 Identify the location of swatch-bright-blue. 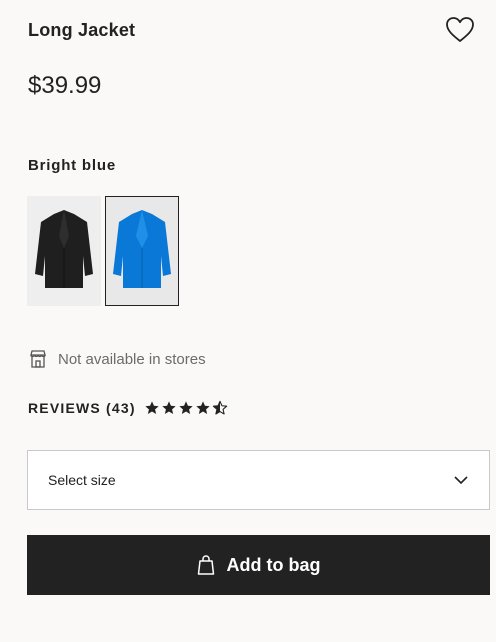
(142, 251).